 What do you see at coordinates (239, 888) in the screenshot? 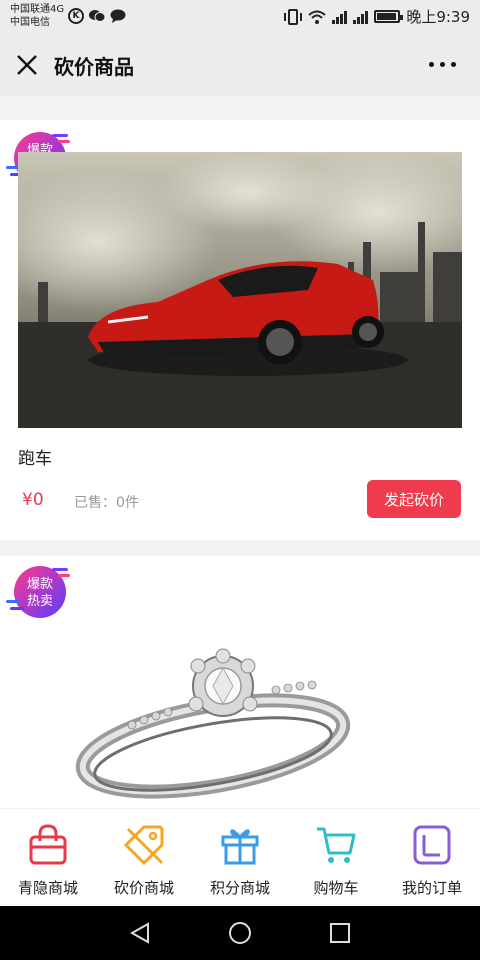
I see `tab-label: 积分商城` at bounding box center [239, 888].